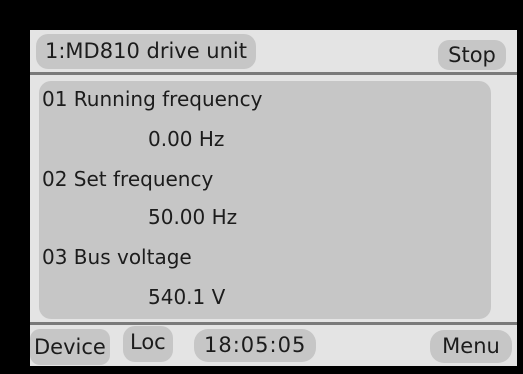 The image size is (523, 374). I want to click on footer-divider, so click(273, 323).